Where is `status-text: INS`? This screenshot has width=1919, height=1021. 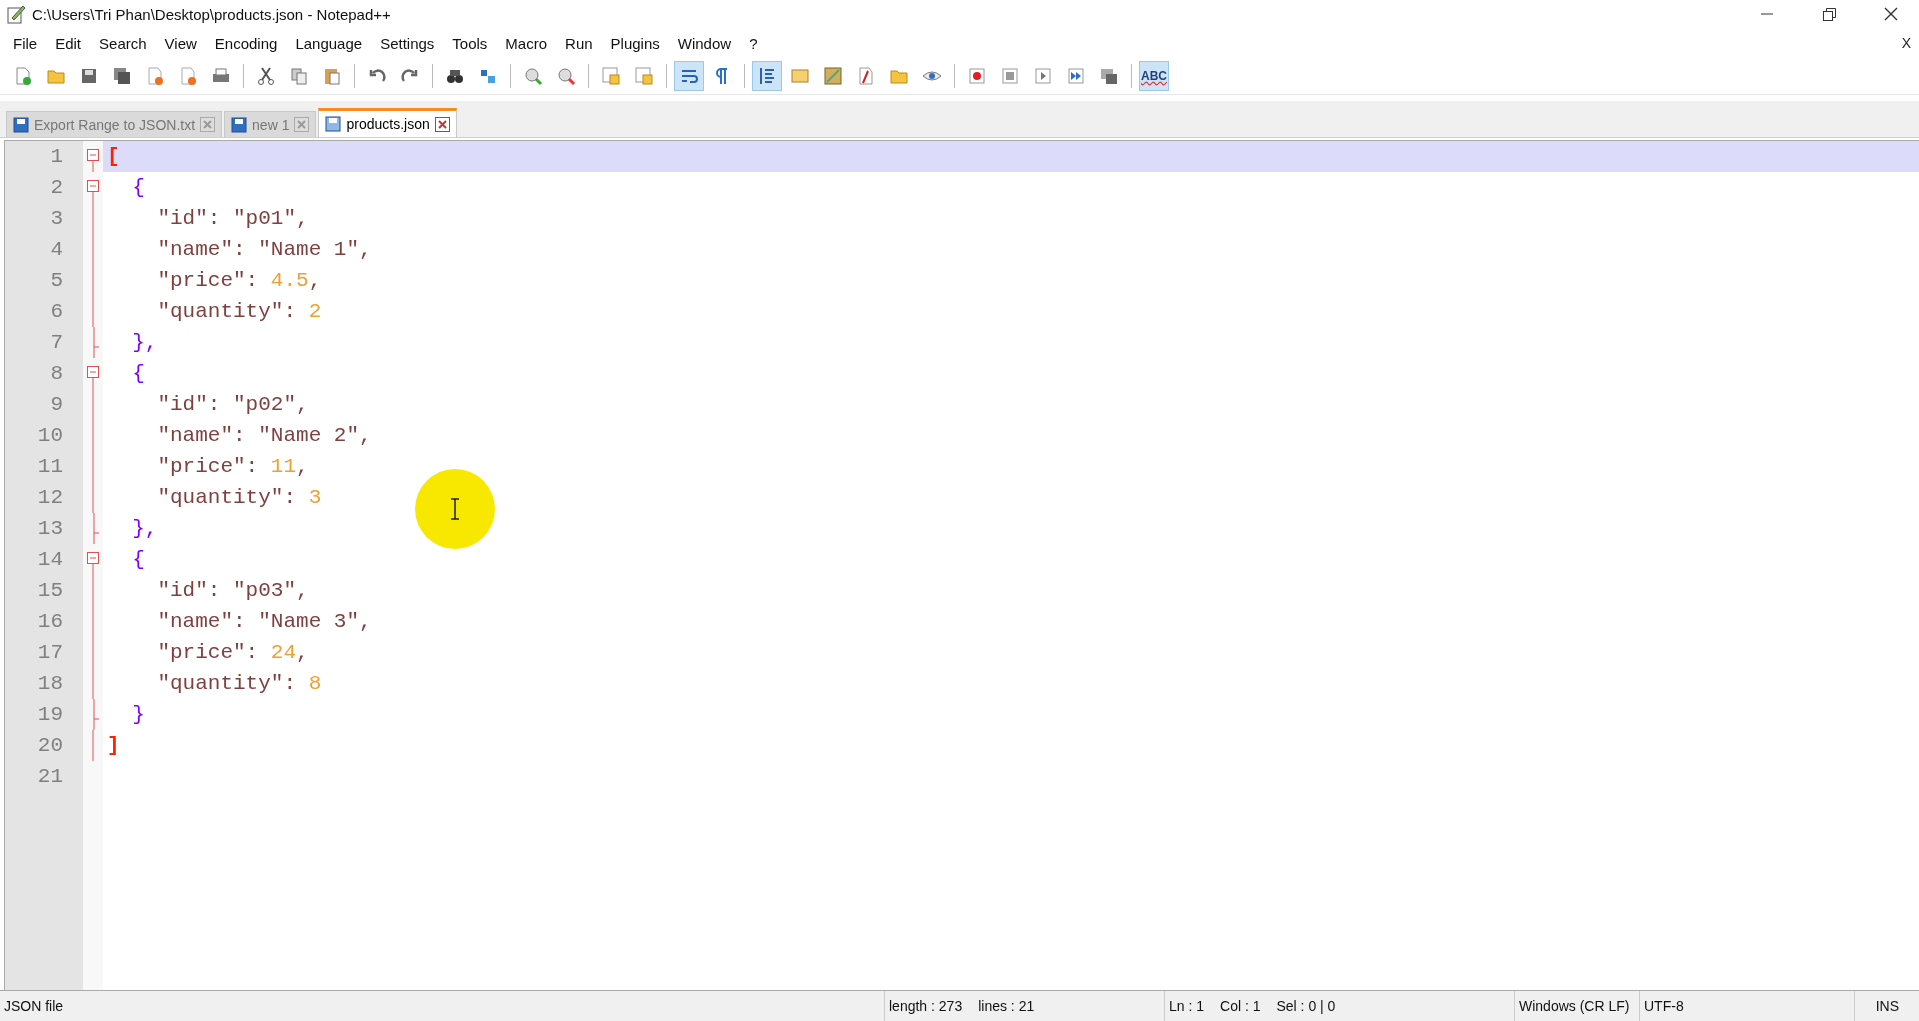
status-text: INS is located at coordinates (1887, 1006).